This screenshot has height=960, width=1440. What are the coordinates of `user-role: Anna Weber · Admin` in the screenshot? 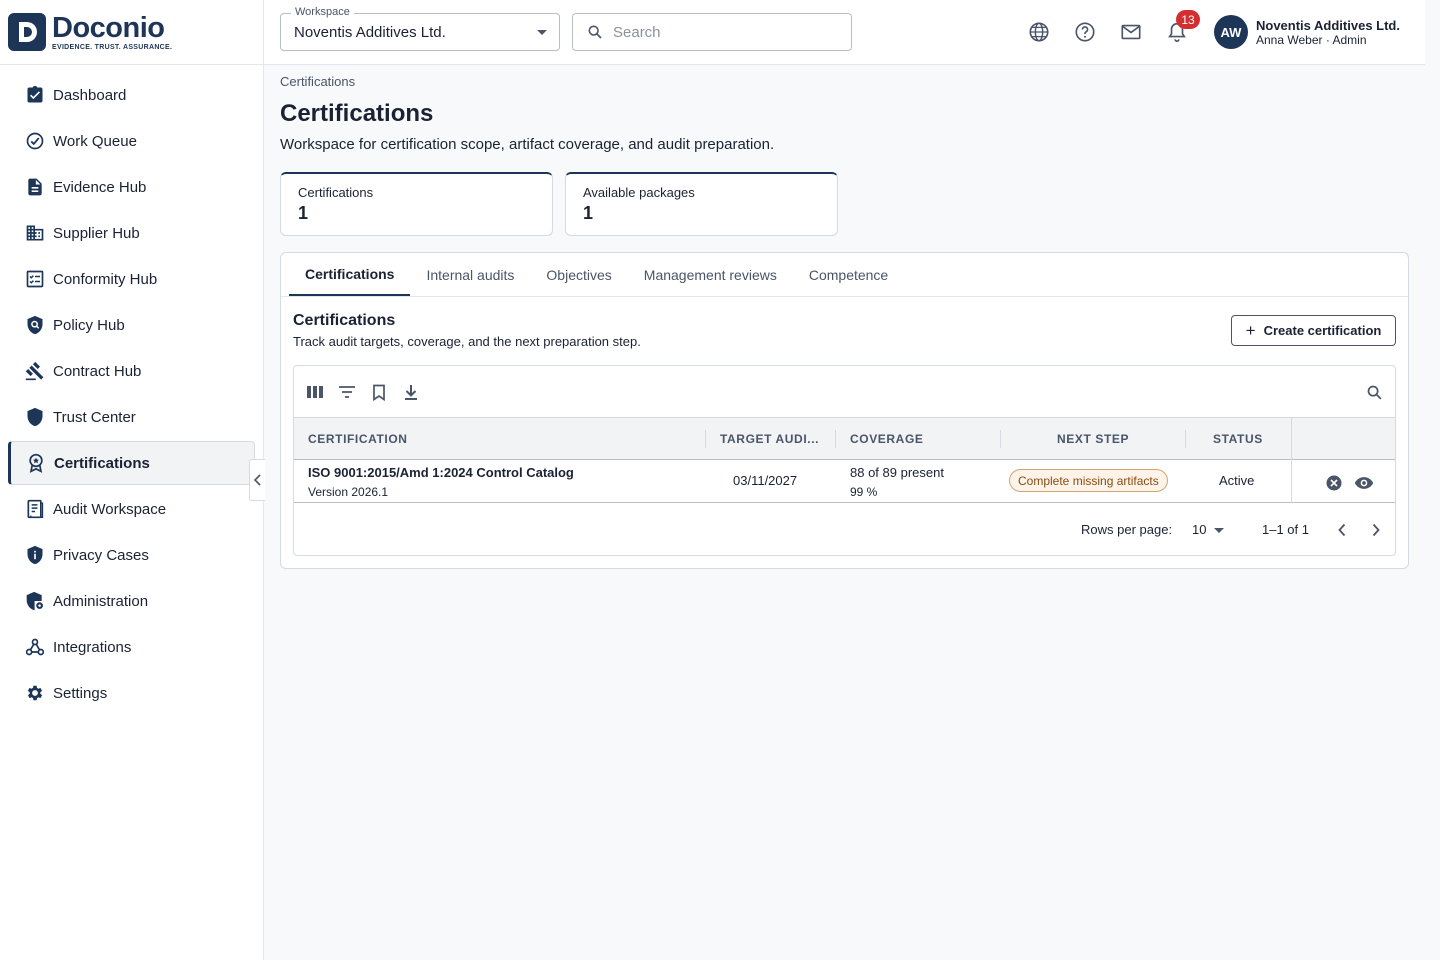 It's located at (1311, 40).